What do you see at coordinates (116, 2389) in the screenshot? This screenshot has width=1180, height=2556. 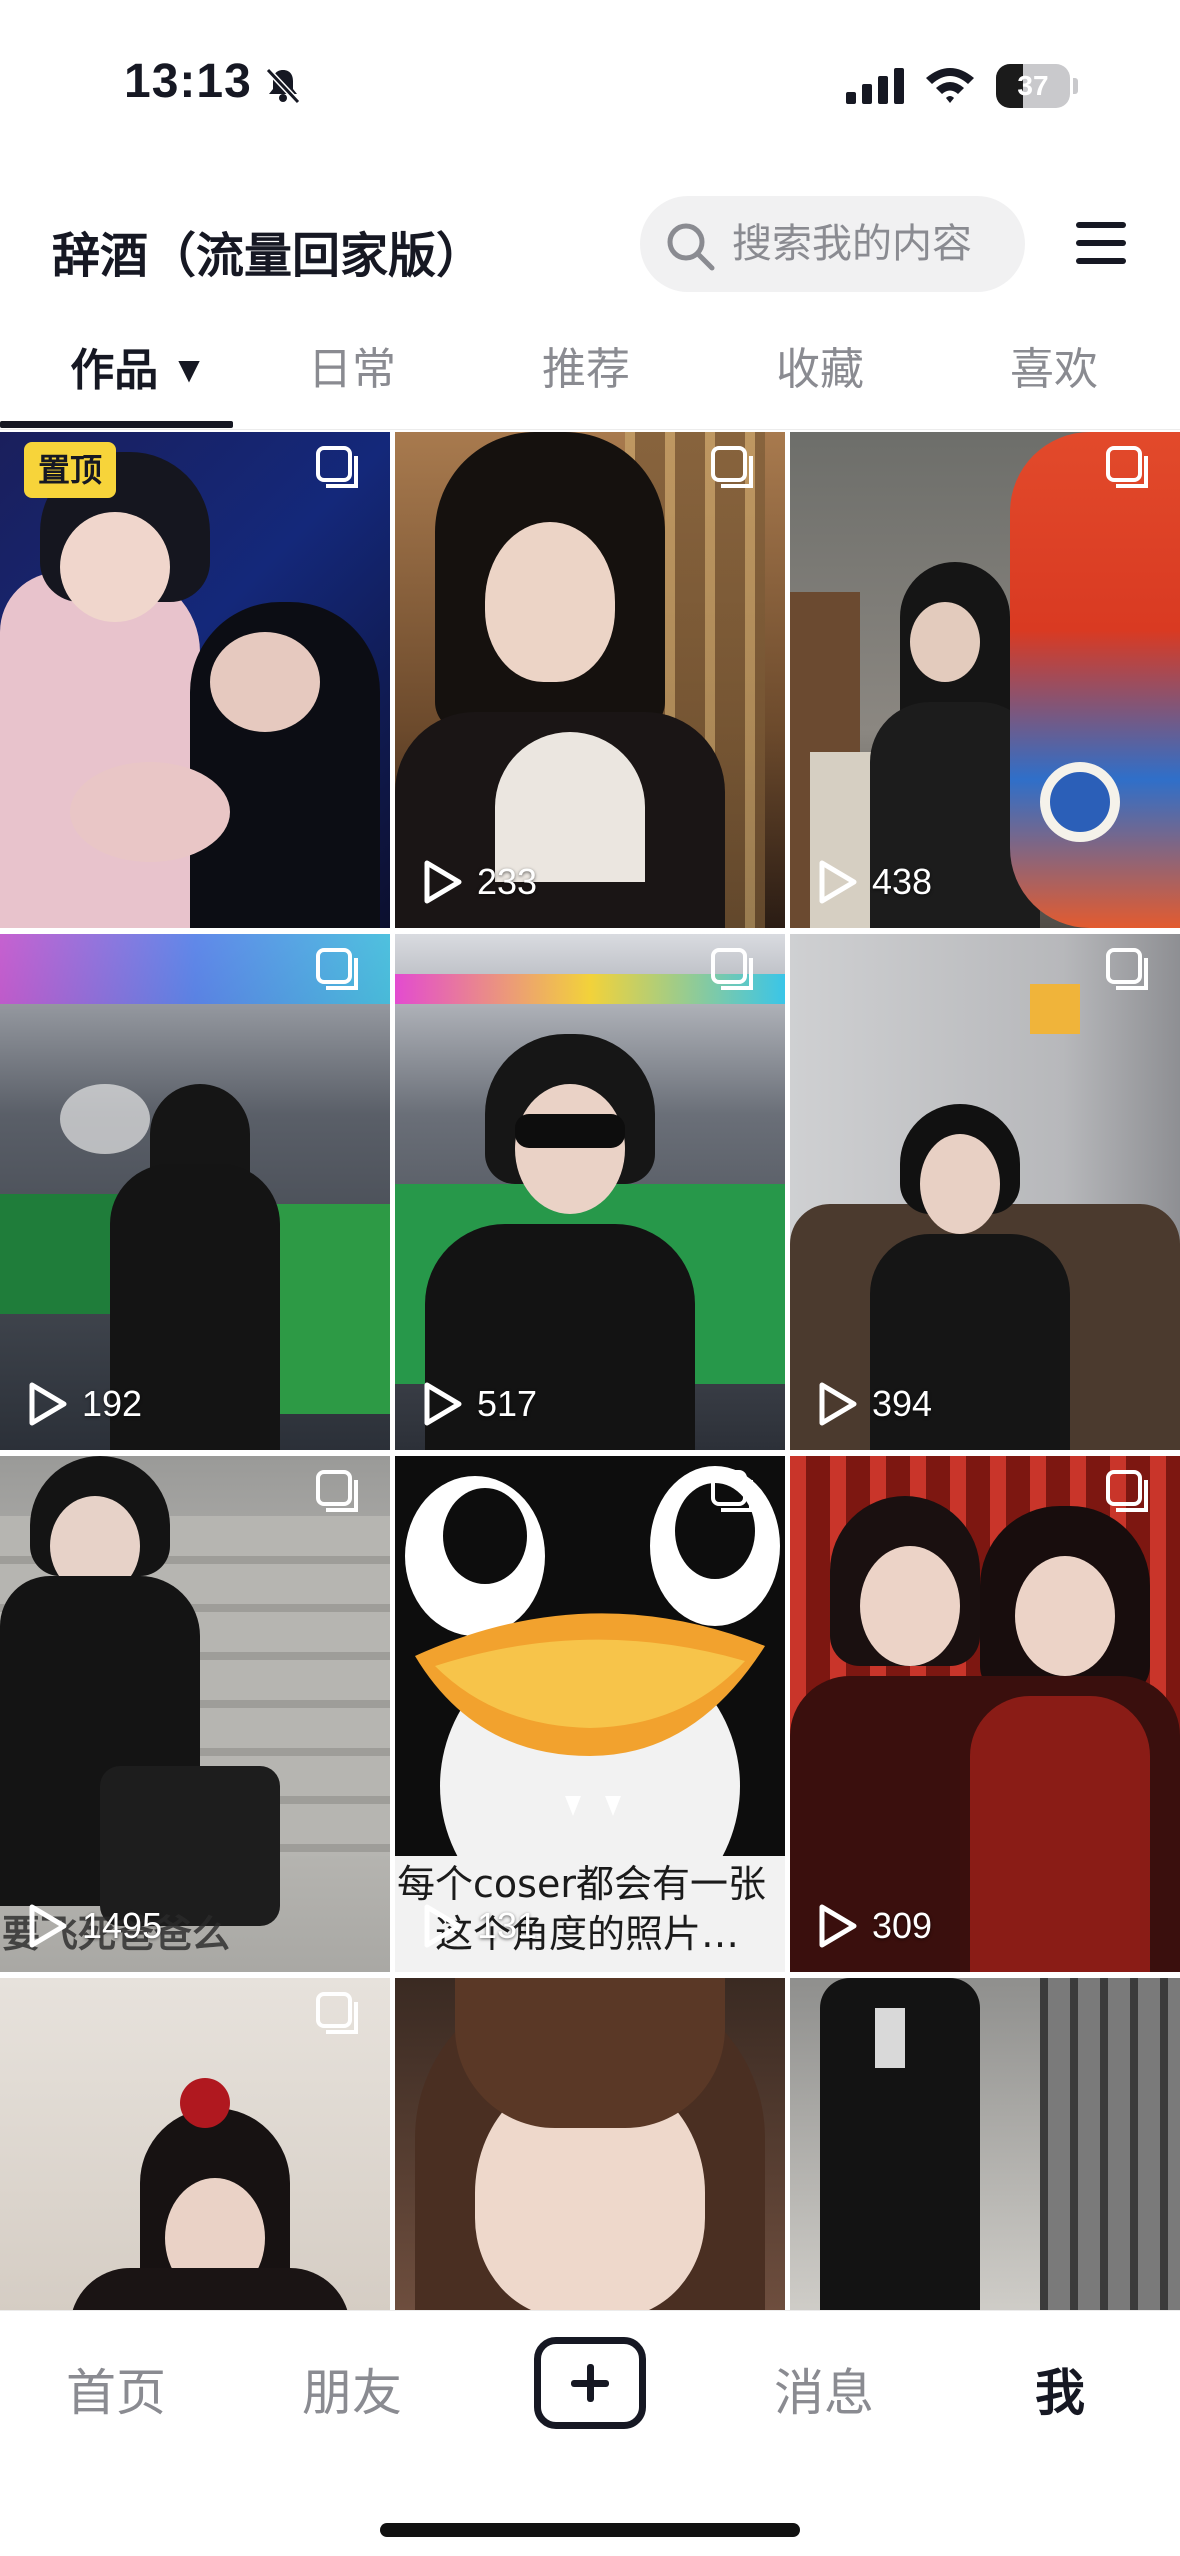 I see `nav-home: 首页` at bounding box center [116, 2389].